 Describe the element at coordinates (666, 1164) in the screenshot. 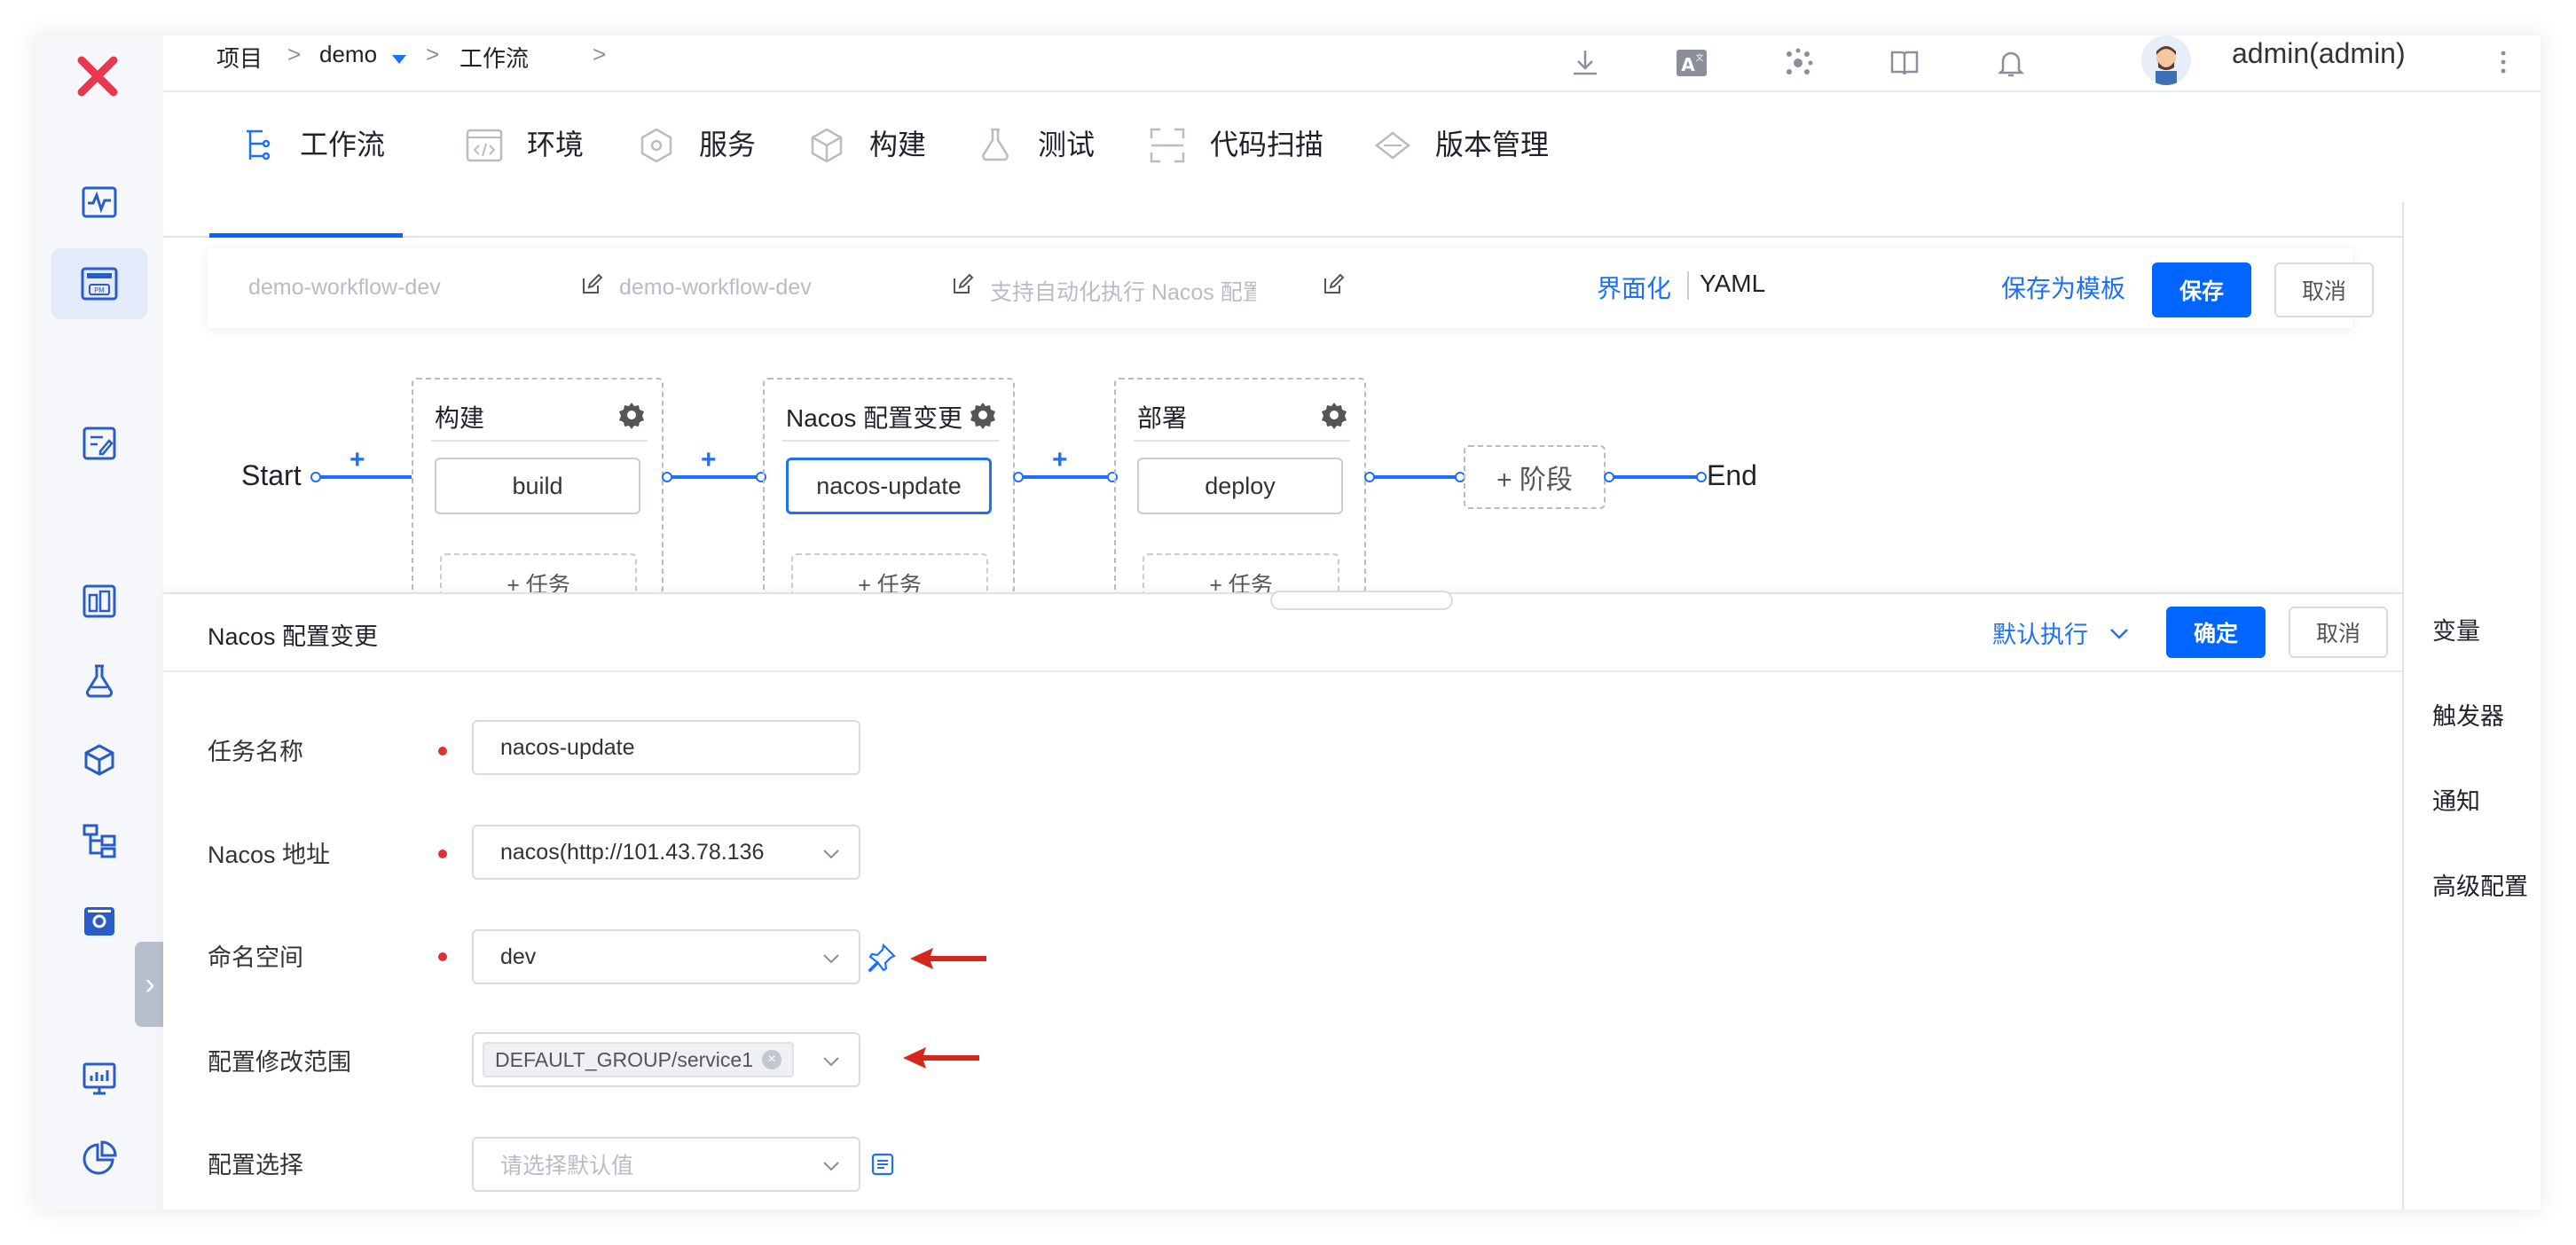

I see `config-select: 请选择默认值` at that location.